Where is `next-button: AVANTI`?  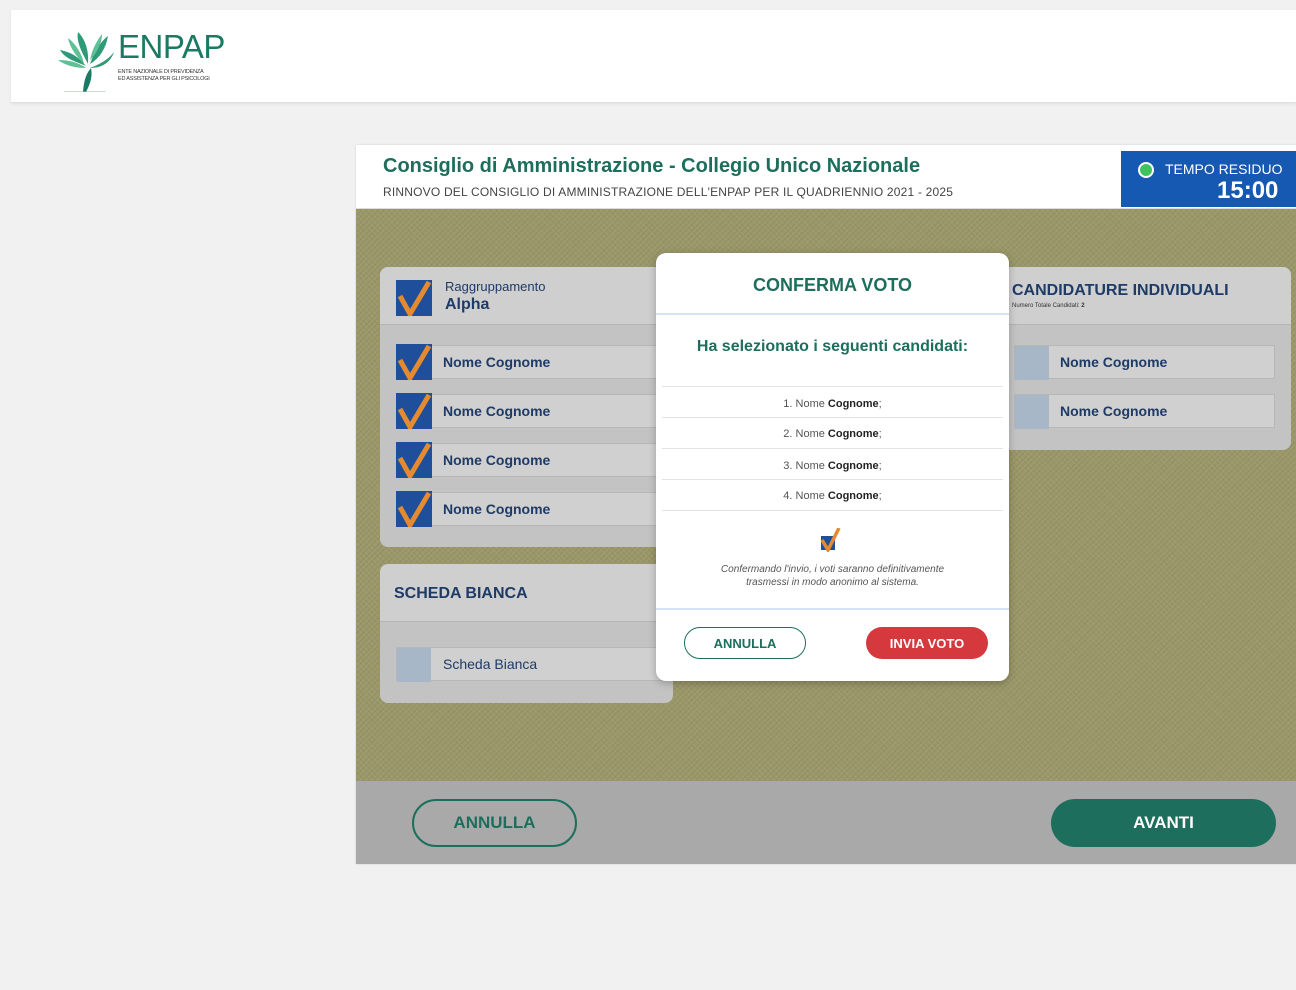 next-button: AVANTI is located at coordinates (1163, 823).